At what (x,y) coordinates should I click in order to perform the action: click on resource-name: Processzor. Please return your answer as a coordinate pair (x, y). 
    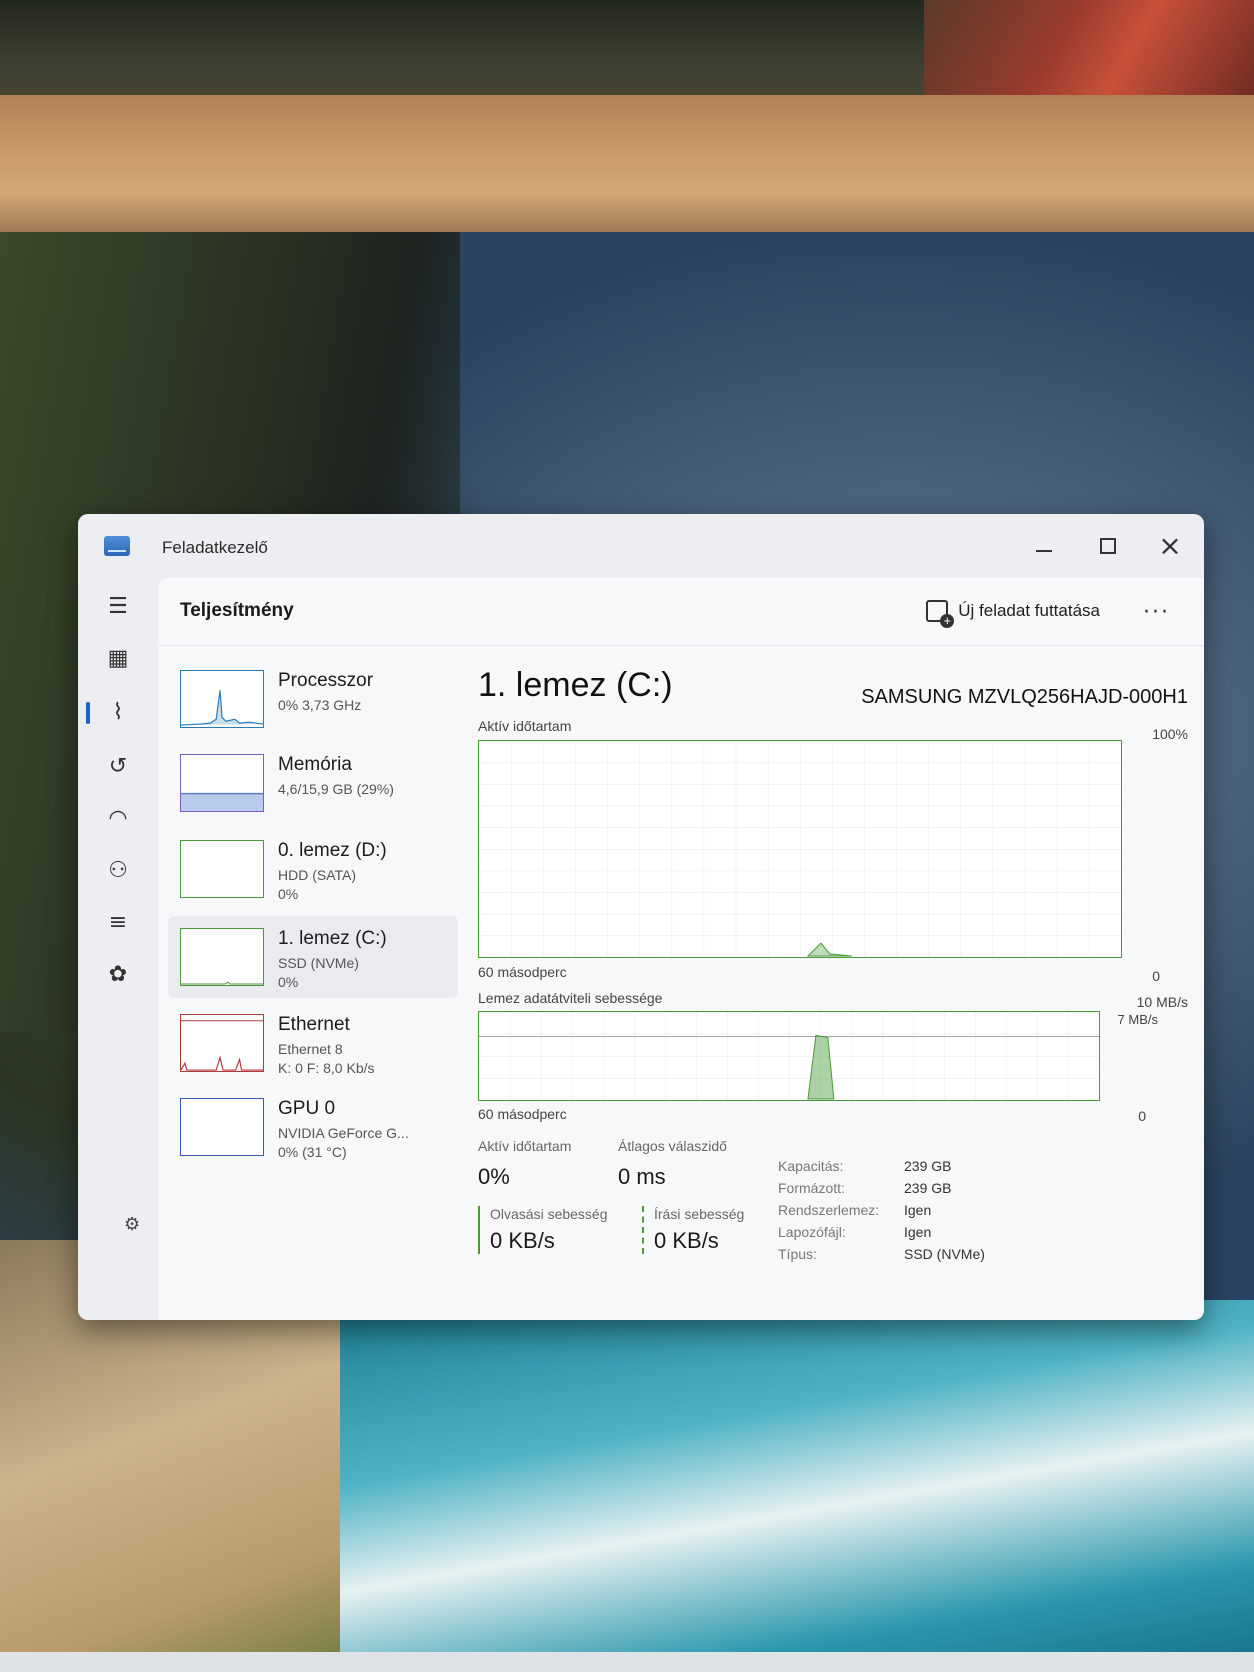
    Looking at the image, I should click on (326, 680).